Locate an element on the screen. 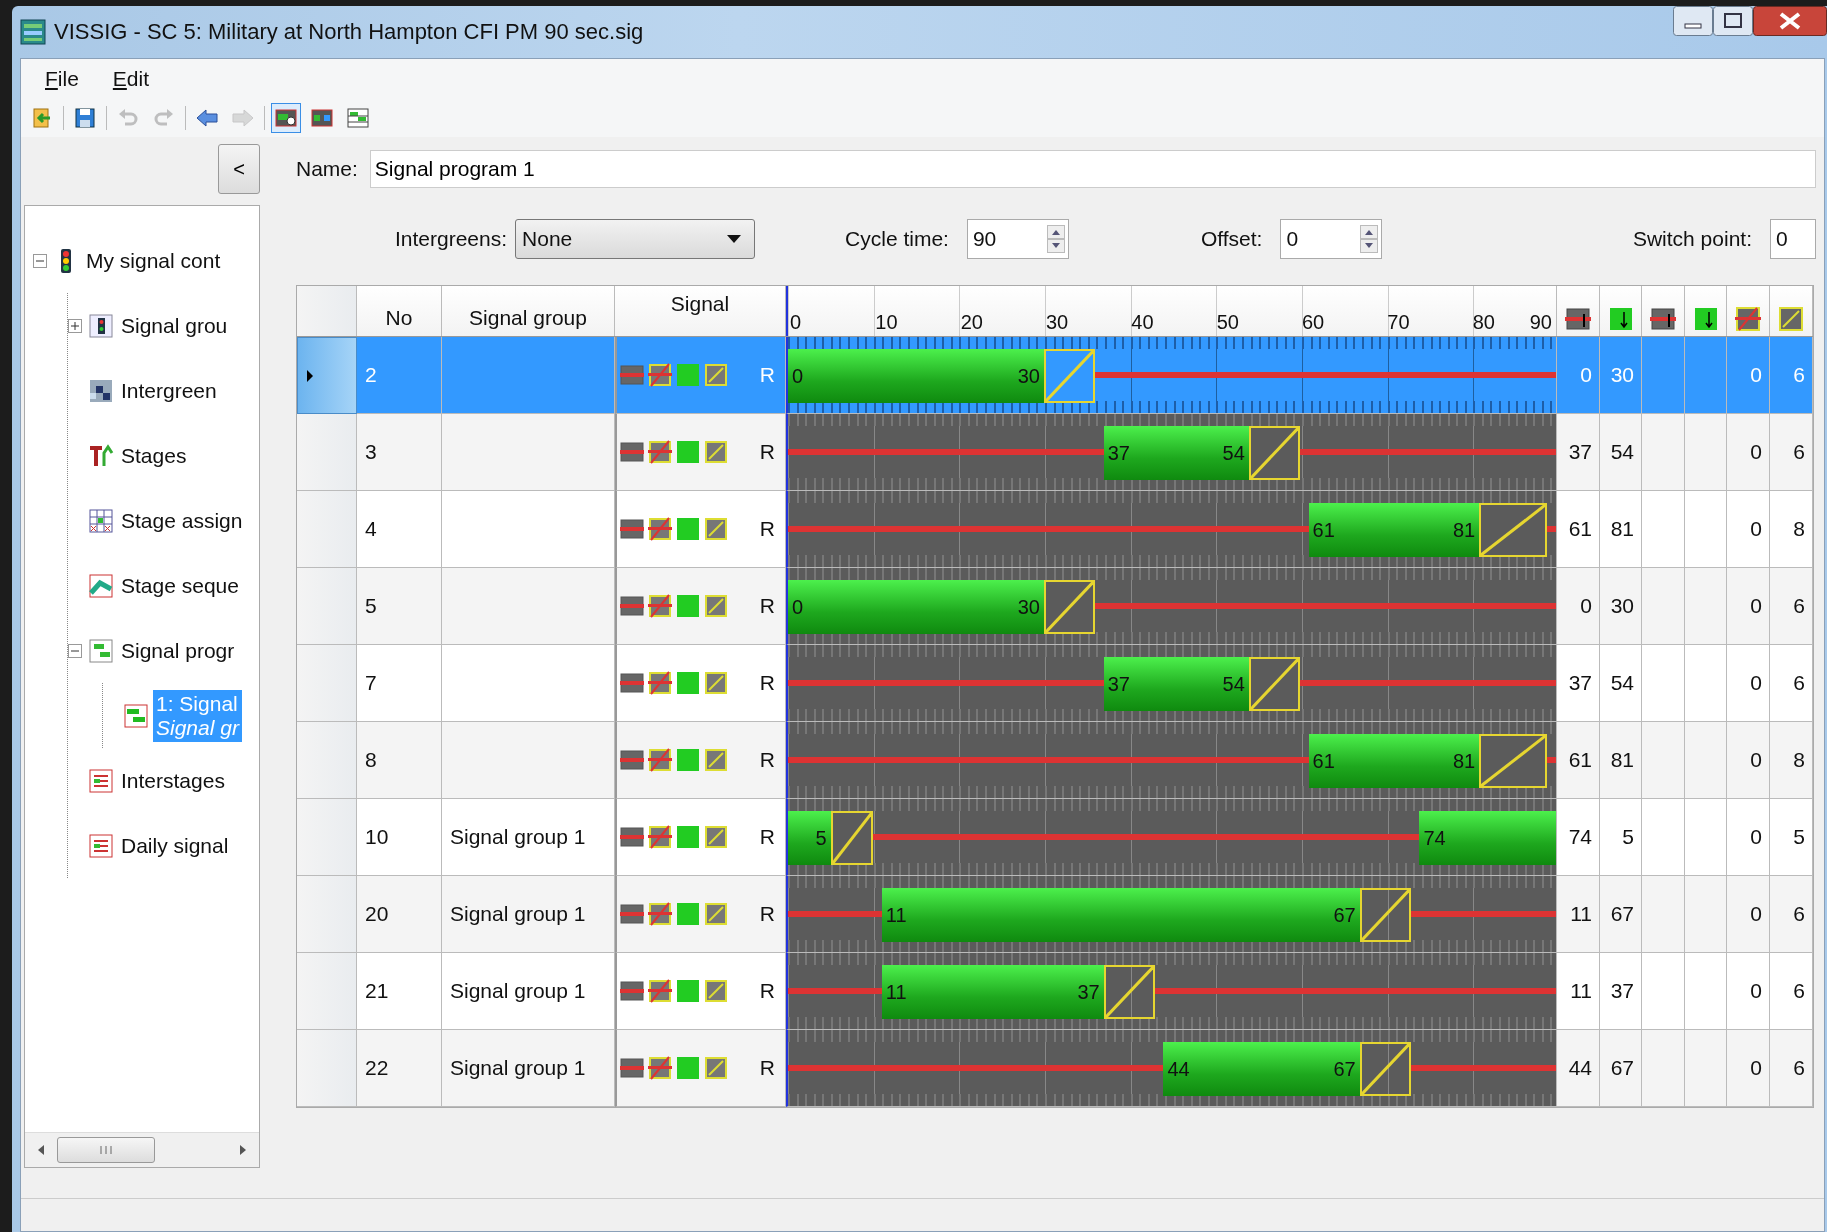 Image resolution: width=1827 pixels, height=1232 pixels. table-cell: 54 is located at coordinates (1621, 683).